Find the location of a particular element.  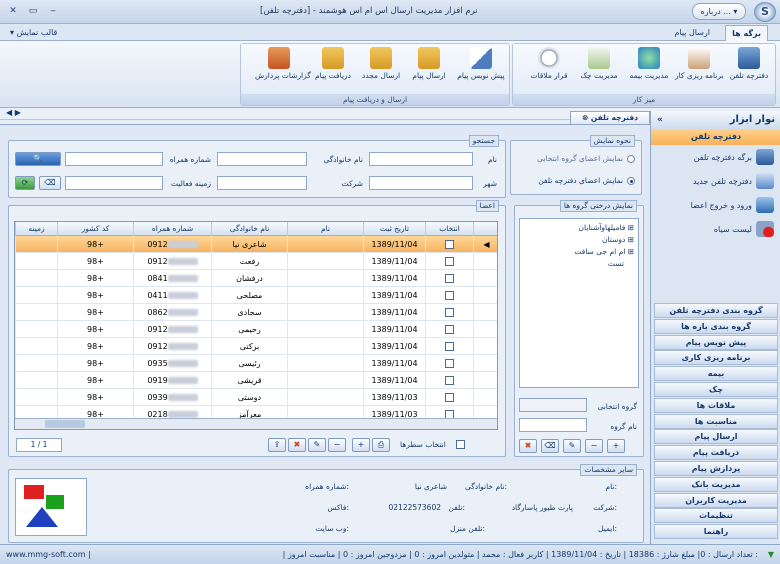

remove-member-button: − is located at coordinates (337, 445).